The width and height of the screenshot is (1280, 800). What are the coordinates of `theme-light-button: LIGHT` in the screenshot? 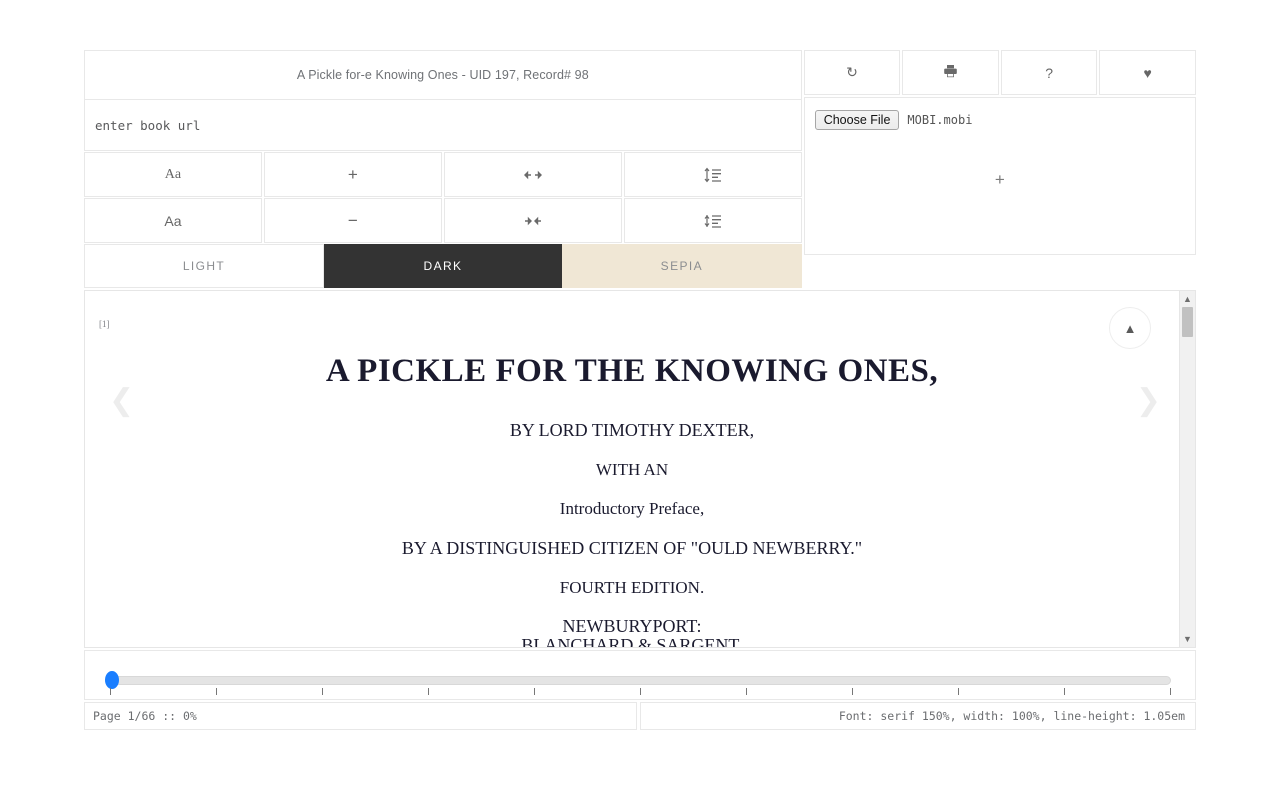 It's located at (204, 266).